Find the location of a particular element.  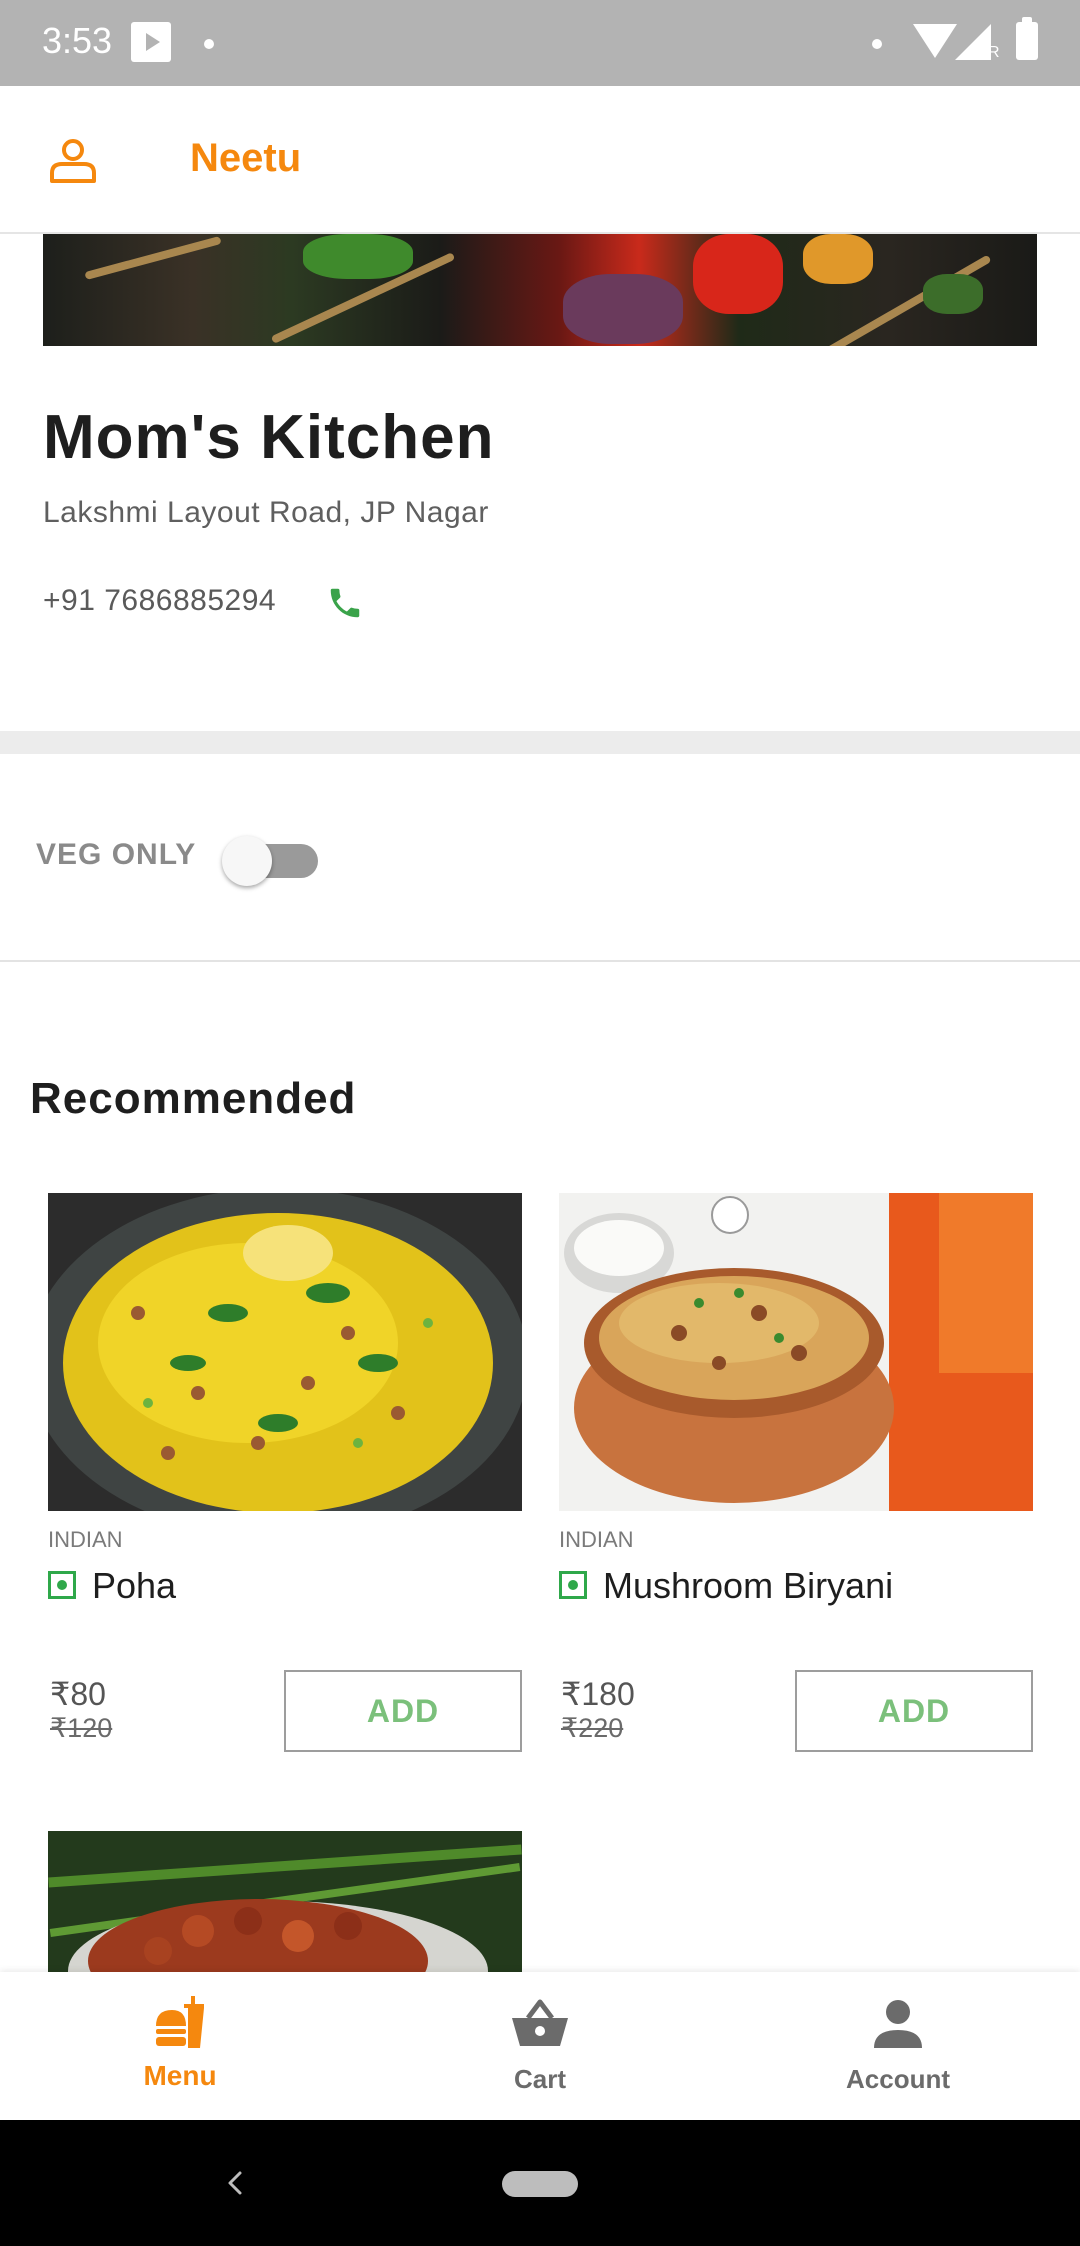

battery-icon is located at coordinates (1027, 38).